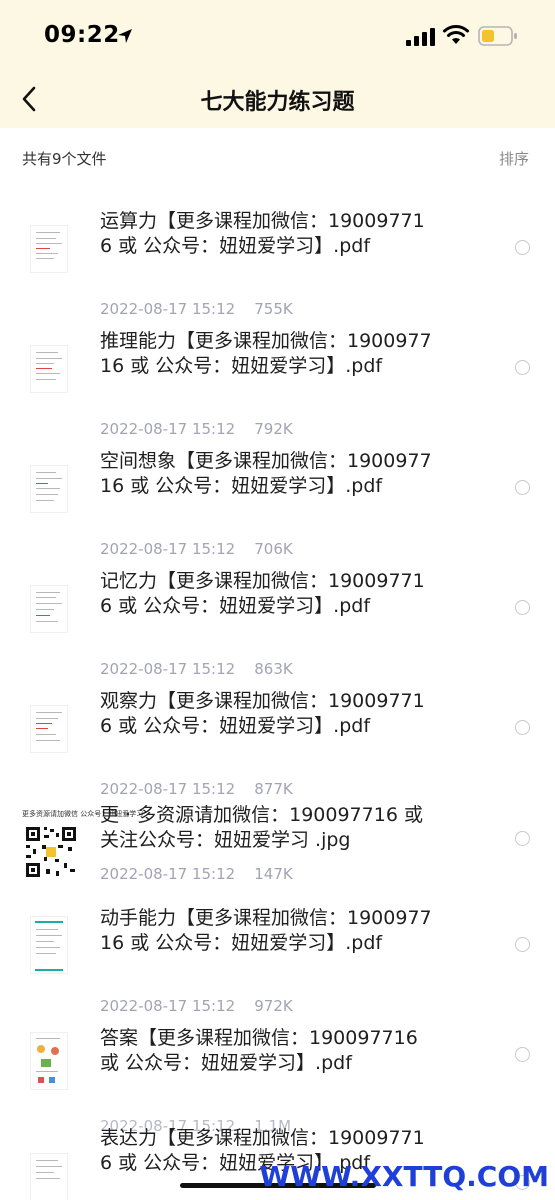 The width and height of the screenshot is (555, 1200). What do you see at coordinates (514, 158) in the screenshot?
I see `sort-button: 排序` at bounding box center [514, 158].